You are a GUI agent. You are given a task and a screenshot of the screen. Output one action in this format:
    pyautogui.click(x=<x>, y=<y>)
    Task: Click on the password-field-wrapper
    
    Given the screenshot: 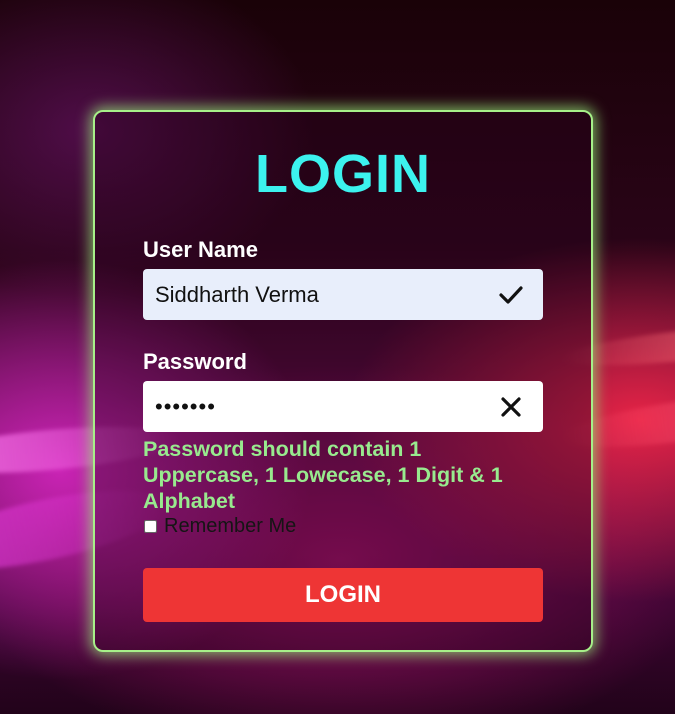 What is the action you would take?
    pyautogui.click(x=343, y=406)
    